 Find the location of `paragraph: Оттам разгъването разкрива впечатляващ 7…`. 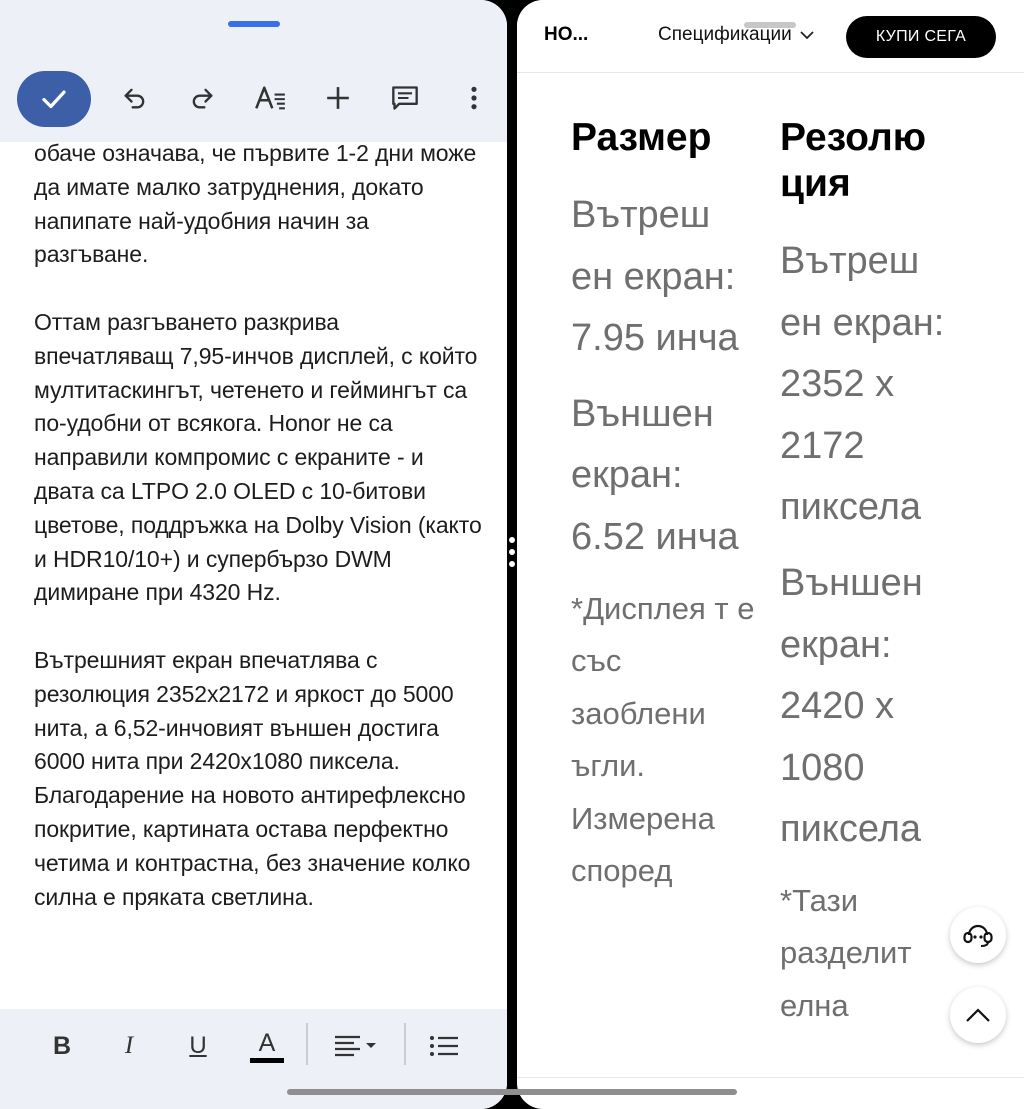

paragraph: Оттам разгъването разкрива впечатляващ 7… is located at coordinates (259, 458).